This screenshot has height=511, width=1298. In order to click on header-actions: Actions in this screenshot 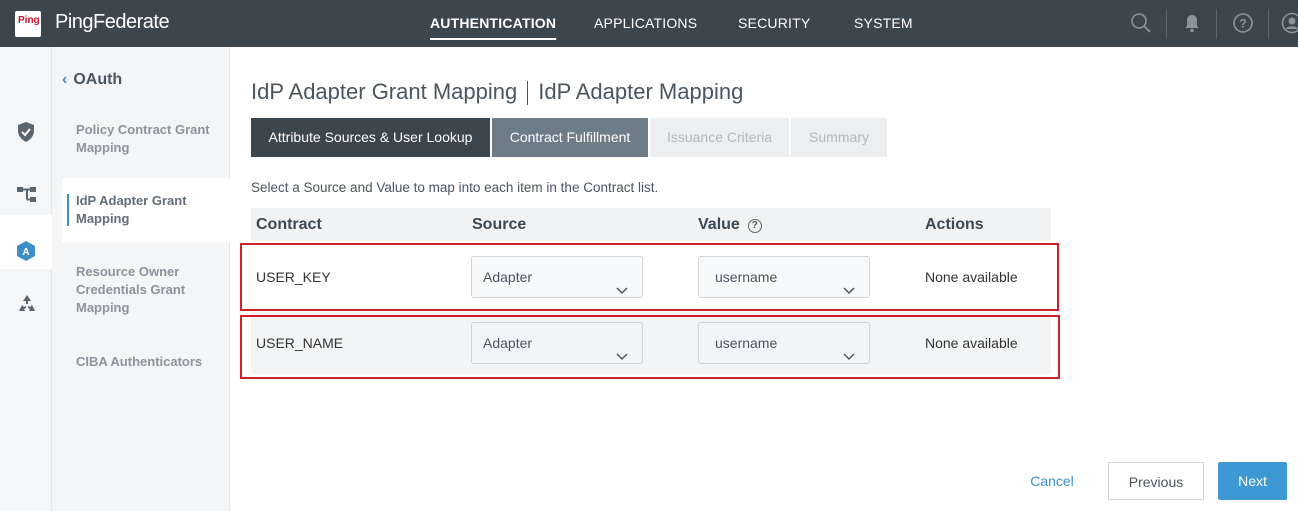, I will do `click(954, 224)`.